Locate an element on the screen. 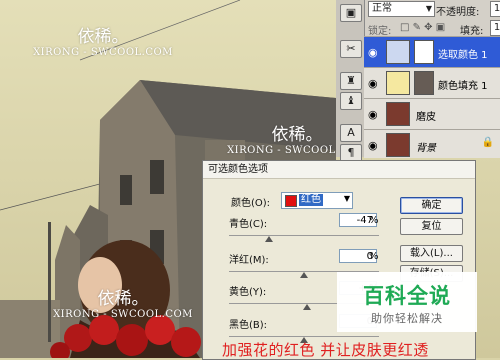 This screenshot has width=500, height=360. watermark-bottom-left: 依稀。 XIRONG - SWCOOL.COM is located at coordinates (123, 305).